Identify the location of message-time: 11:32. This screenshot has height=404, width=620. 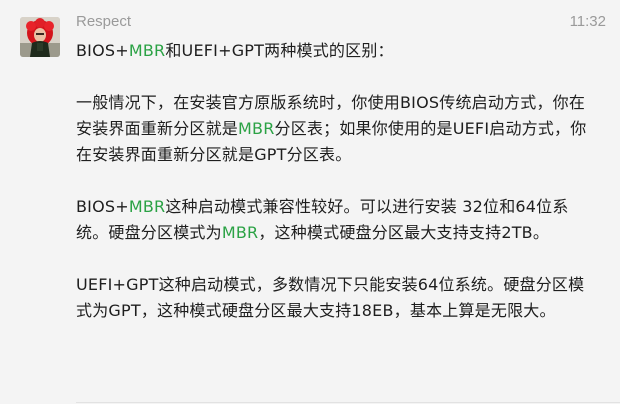
(587, 21).